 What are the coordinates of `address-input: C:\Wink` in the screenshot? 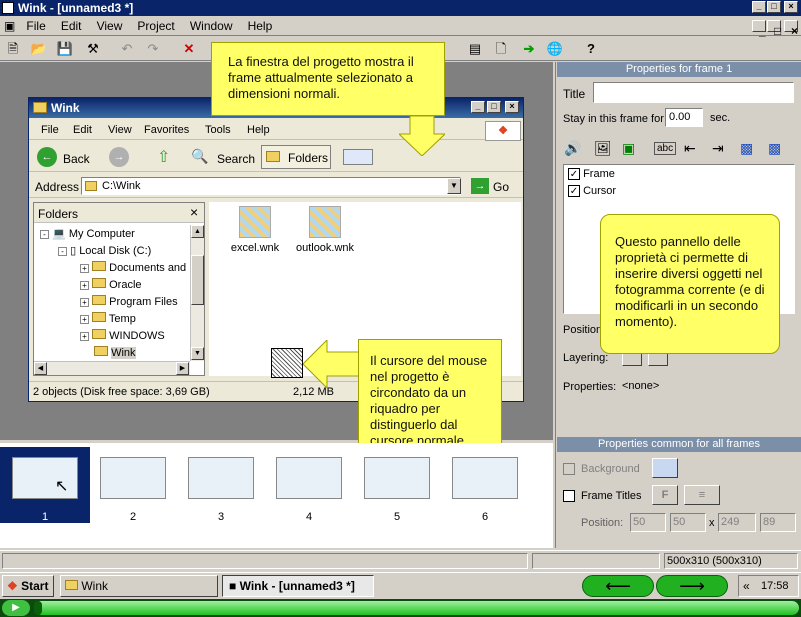 It's located at (271, 186).